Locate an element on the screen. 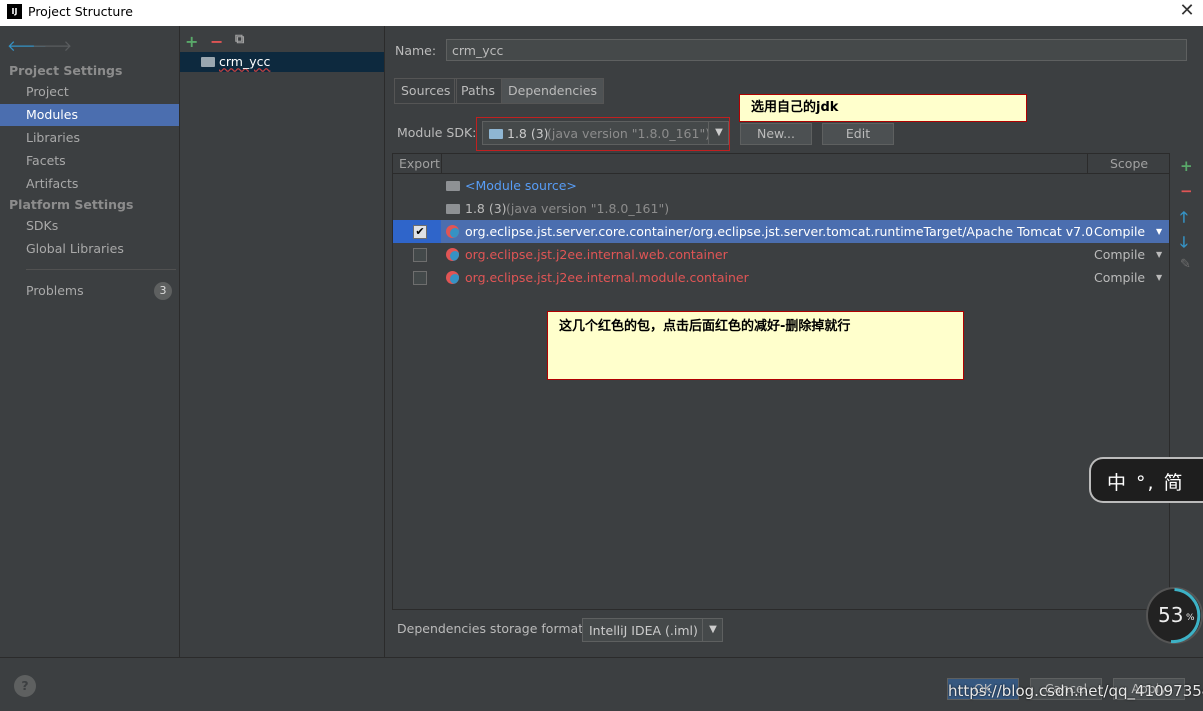 Image resolution: width=1203 pixels, height=711 pixels. module-source-label: <Module source> is located at coordinates (521, 185).